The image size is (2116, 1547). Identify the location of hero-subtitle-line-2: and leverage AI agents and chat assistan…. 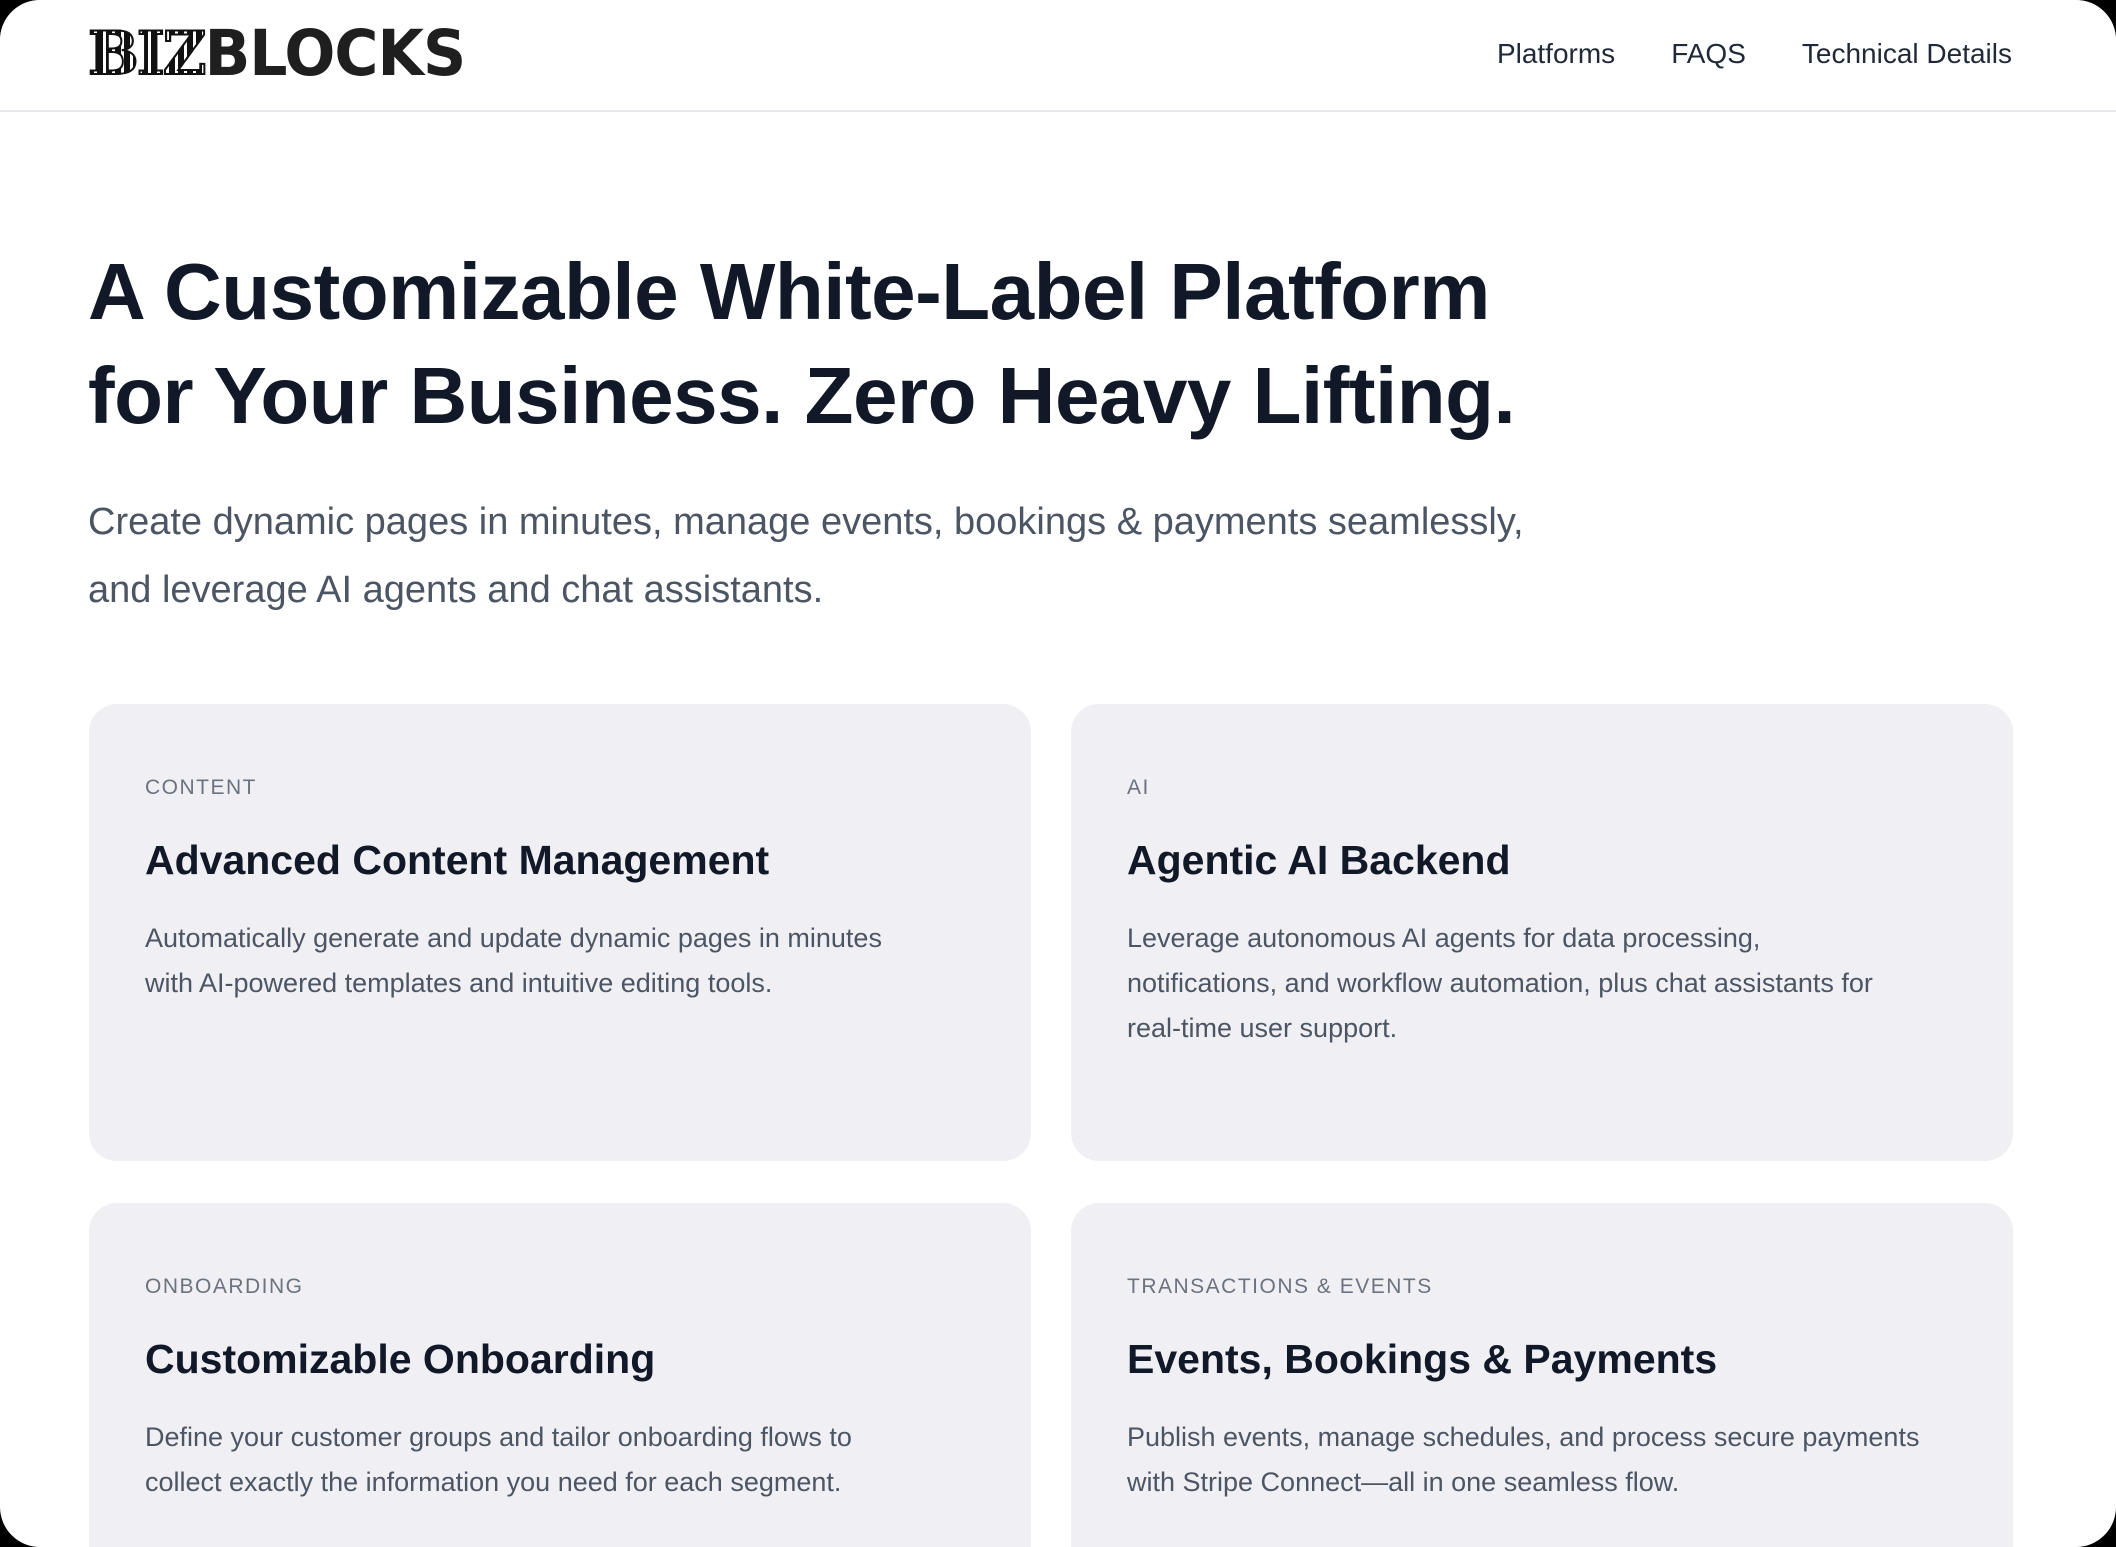
(456, 590).